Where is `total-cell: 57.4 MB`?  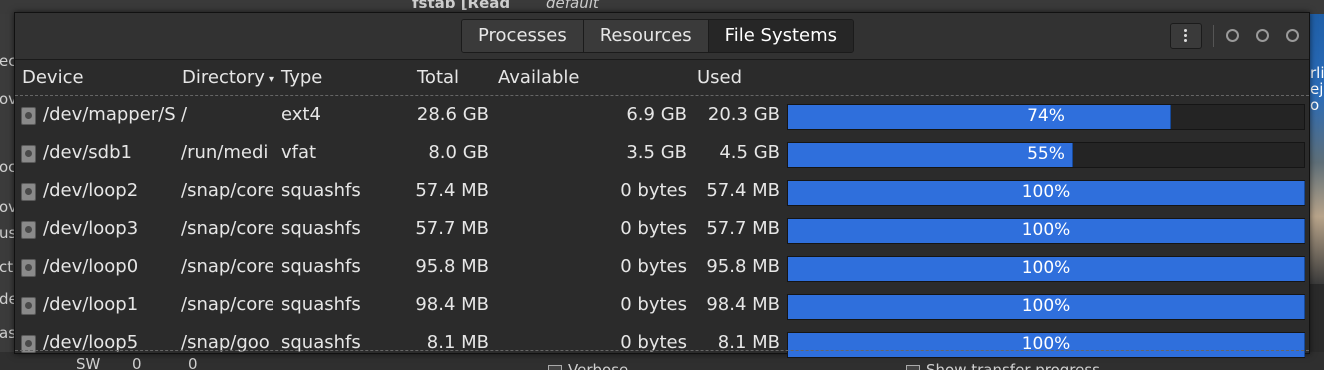 total-cell: 57.4 MB is located at coordinates (452, 190).